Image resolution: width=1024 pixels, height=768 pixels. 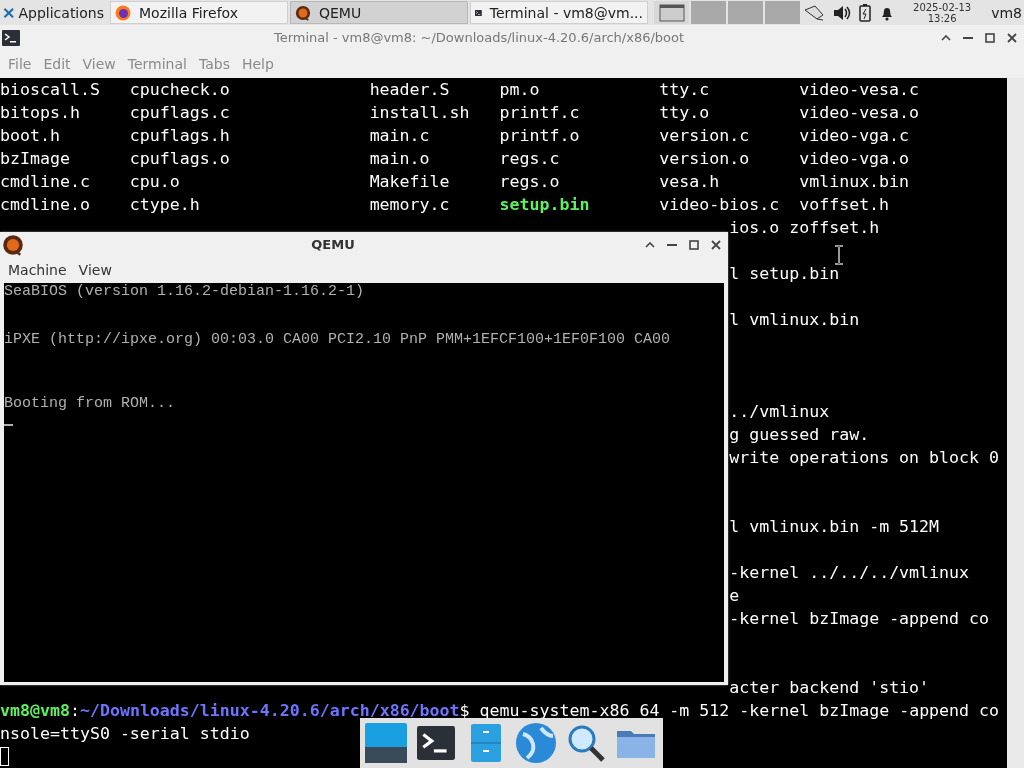 What do you see at coordinates (333, 244) in the screenshot?
I see `window-title: QEMU` at bounding box center [333, 244].